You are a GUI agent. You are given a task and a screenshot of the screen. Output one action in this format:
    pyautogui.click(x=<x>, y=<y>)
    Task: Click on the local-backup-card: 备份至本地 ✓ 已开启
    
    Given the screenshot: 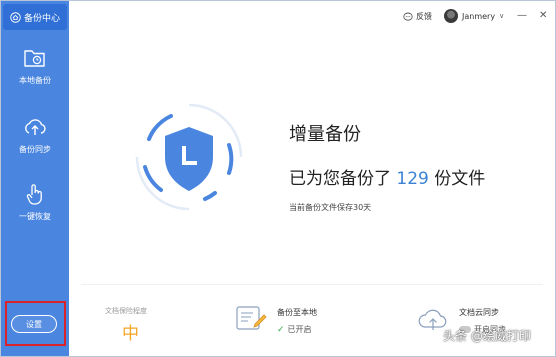 What is the action you would take?
    pyautogui.click(x=276, y=318)
    